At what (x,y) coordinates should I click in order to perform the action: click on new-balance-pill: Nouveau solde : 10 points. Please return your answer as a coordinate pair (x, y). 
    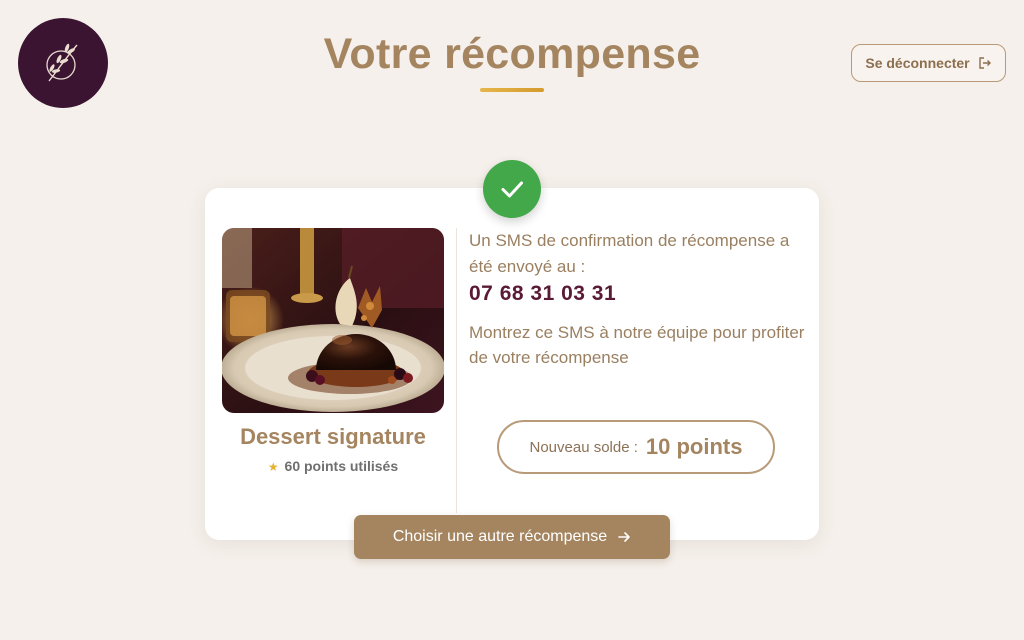
    Looking at the image, I should click on (636, 447).